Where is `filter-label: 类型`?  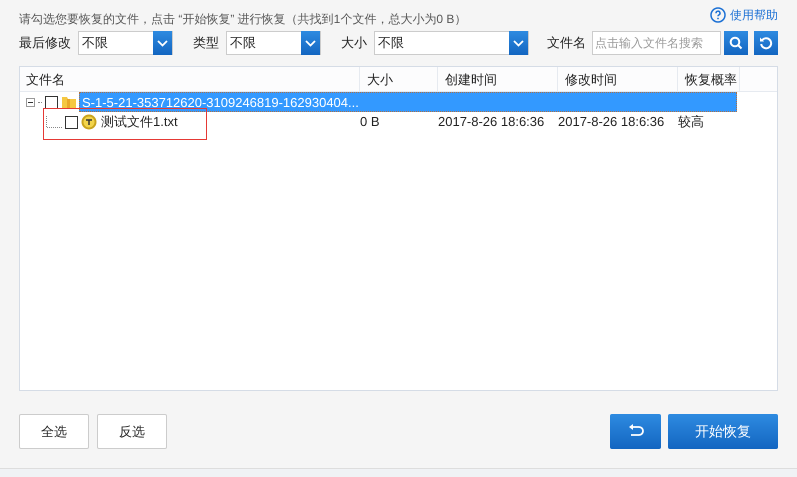
filter-label: 类型 is located at coordinates (206, 43).